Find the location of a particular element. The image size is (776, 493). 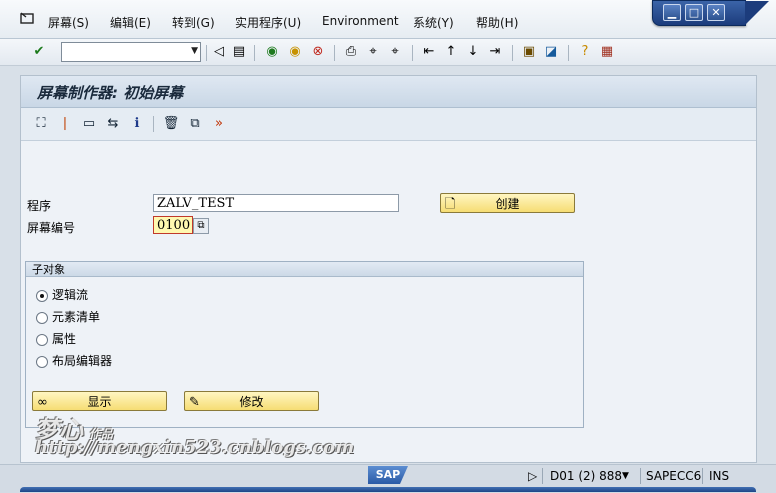

change-button: ✎ 修改 is located at coordinates (251, 401).